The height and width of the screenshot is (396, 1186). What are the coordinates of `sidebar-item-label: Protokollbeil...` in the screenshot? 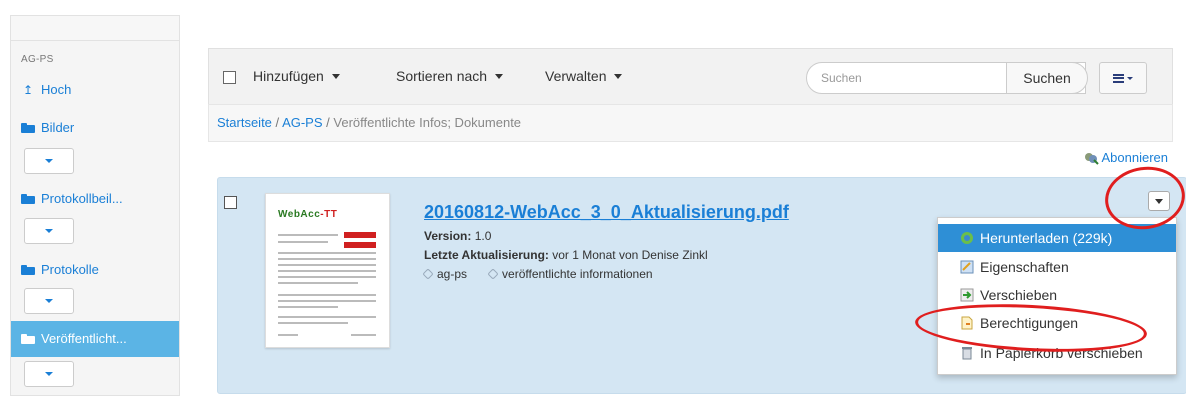 It's located at (82, 198).